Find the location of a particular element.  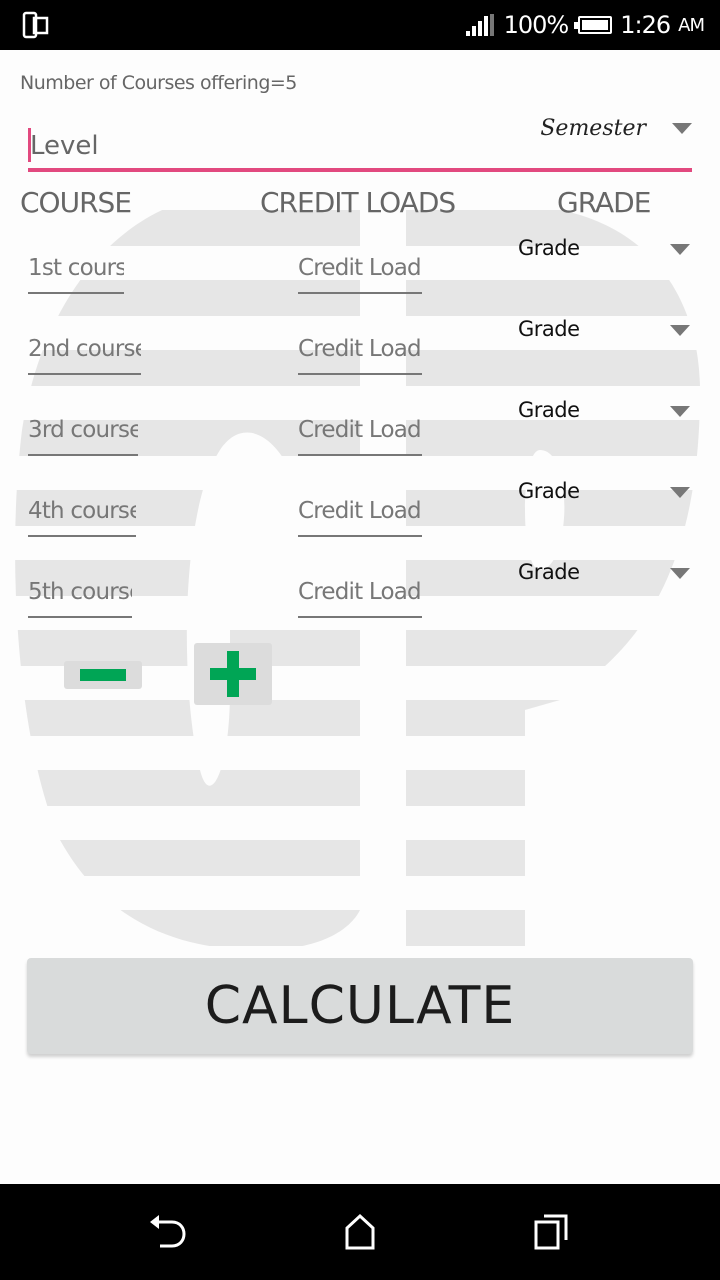

status-bar: 100% 1:26 AM is located at coordinates (360, 25).